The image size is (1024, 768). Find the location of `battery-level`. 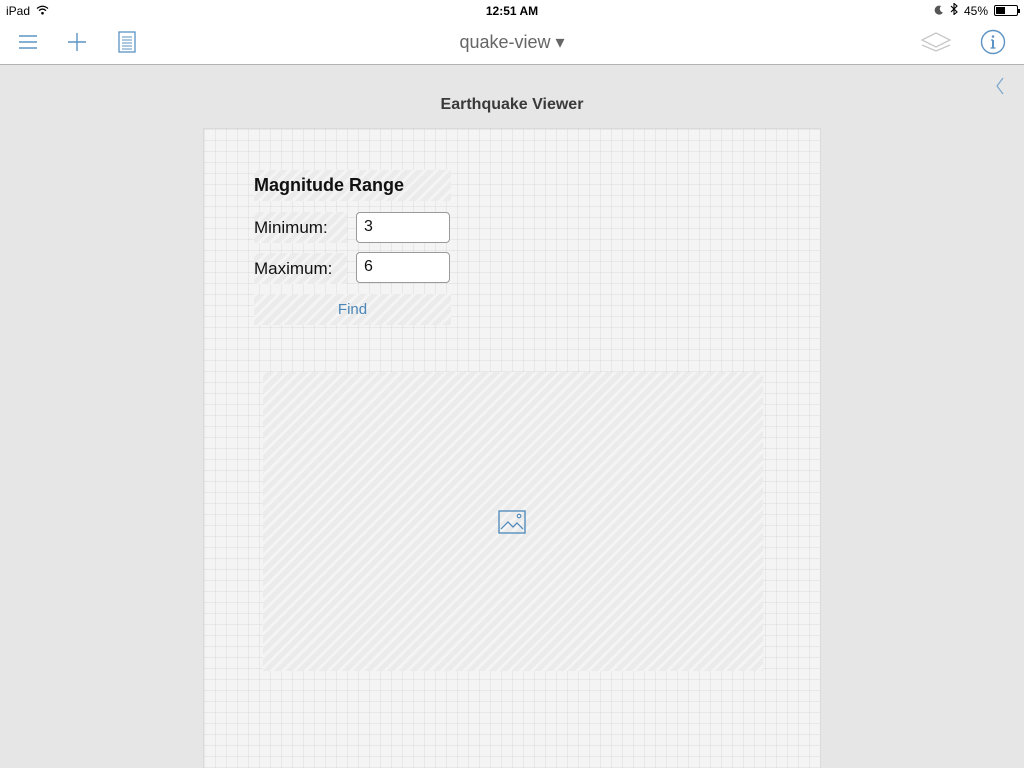

battery-level is located at coordinates (1000, 10).